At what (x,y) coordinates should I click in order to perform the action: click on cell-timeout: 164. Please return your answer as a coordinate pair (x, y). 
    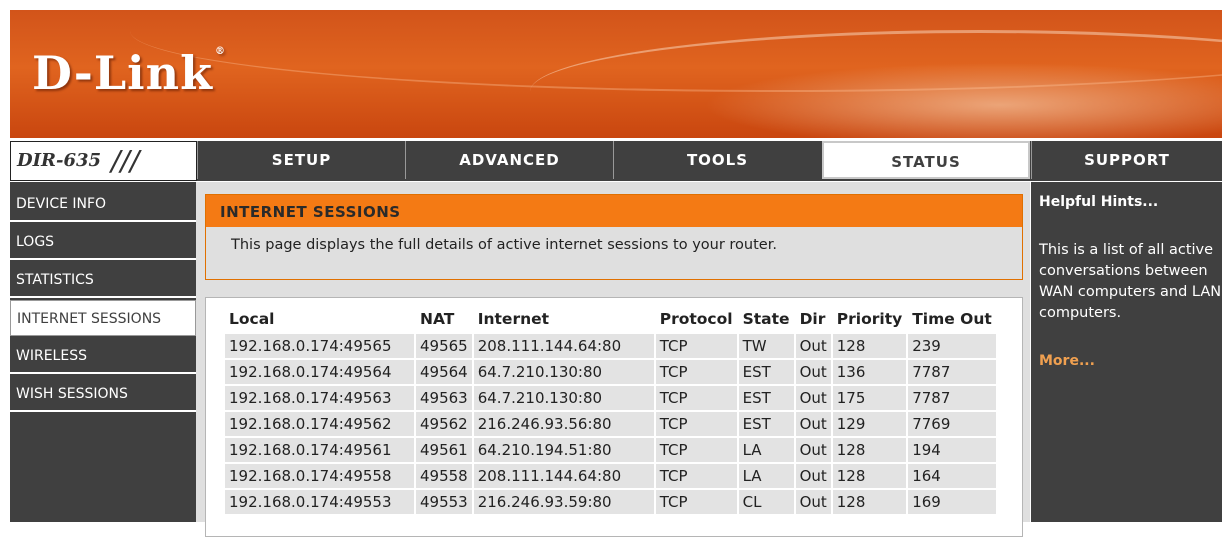
    Looking at the image, I should click on (952, 476).